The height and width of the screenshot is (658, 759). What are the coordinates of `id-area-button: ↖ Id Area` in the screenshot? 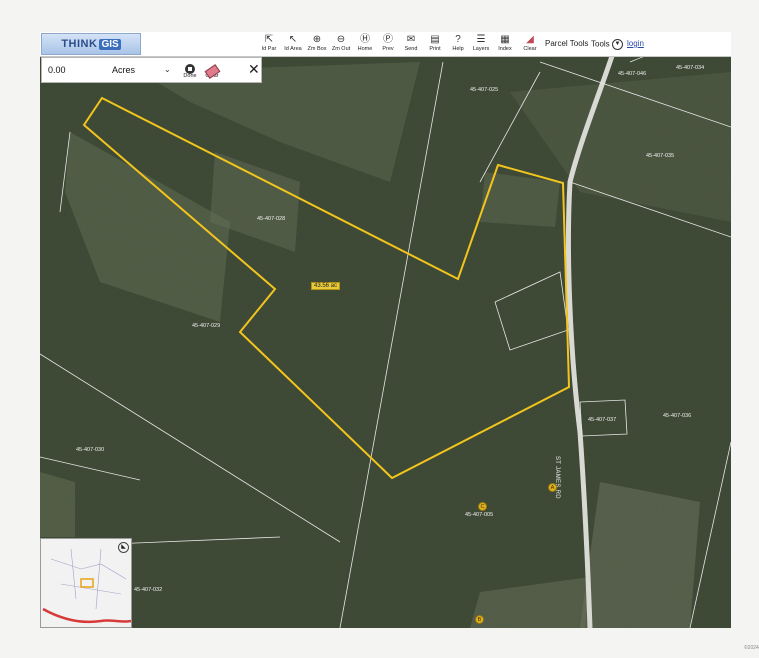 It's located at (293, 45).